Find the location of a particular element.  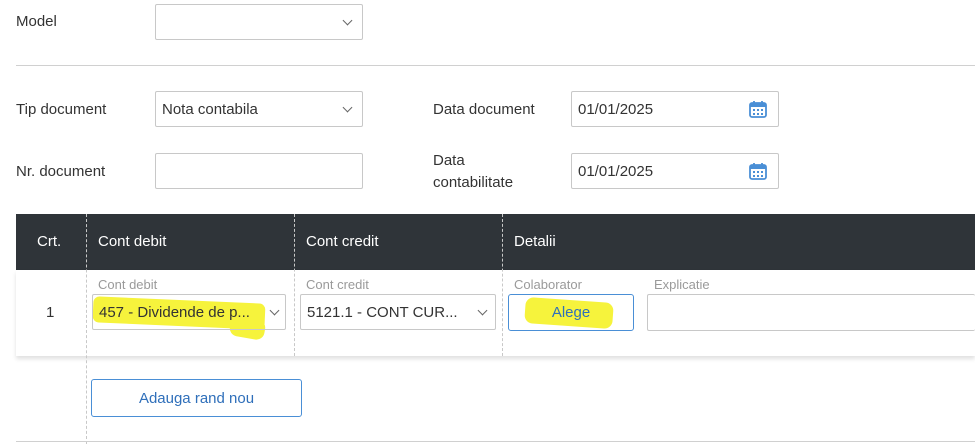

header-detalii: Detalii is located at coordinates (535, 241).